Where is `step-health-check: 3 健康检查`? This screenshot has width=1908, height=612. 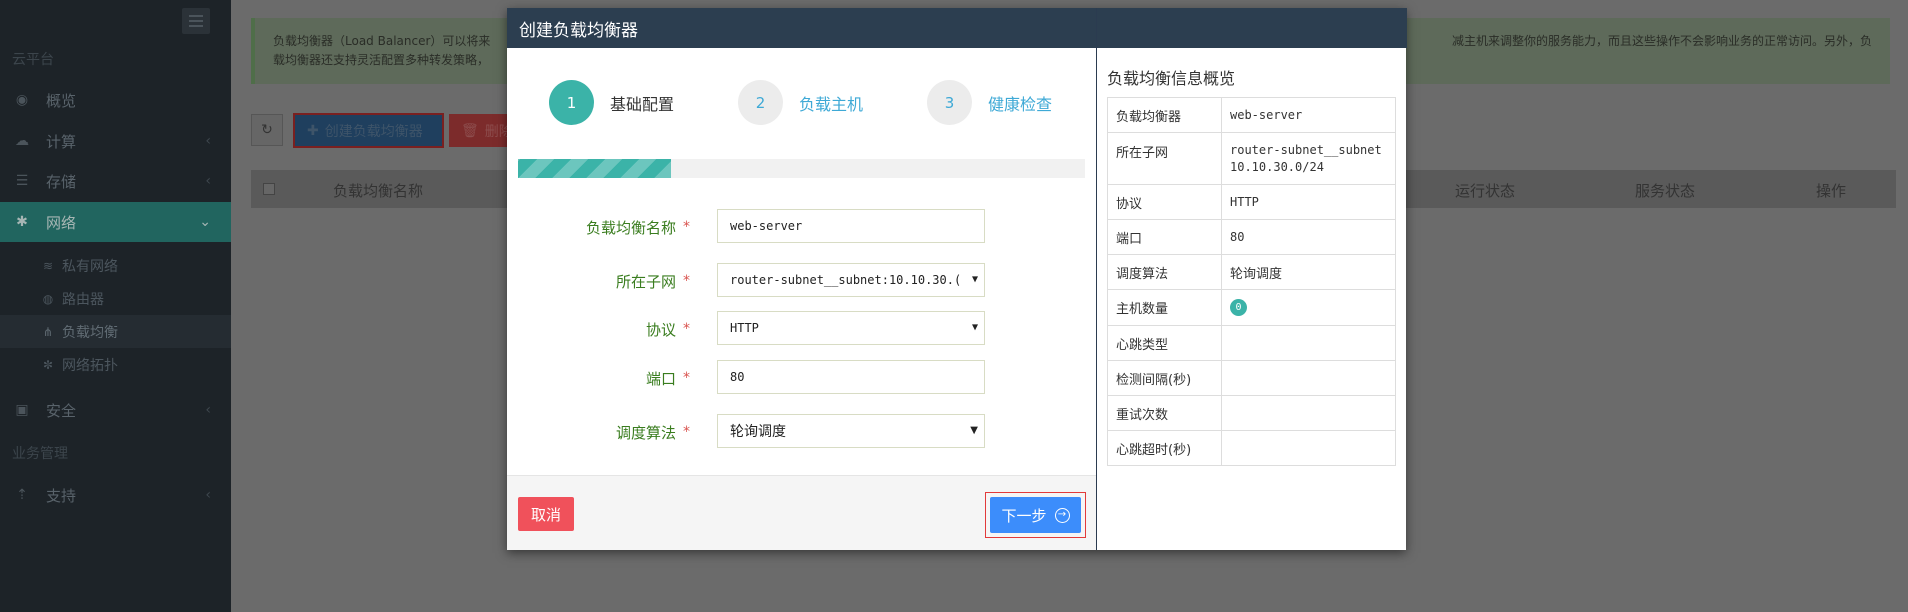 step-health-check: 3 健康检查 is located at coordinates (989, 102).